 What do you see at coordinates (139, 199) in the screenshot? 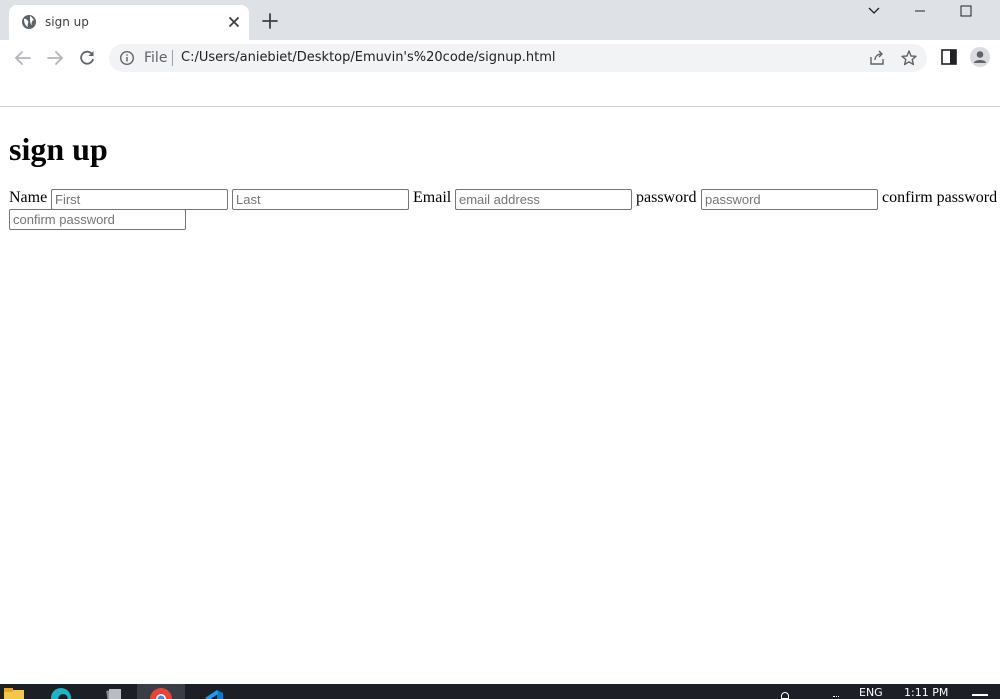
I see `first-name-input` at bounding box center [139, 199].